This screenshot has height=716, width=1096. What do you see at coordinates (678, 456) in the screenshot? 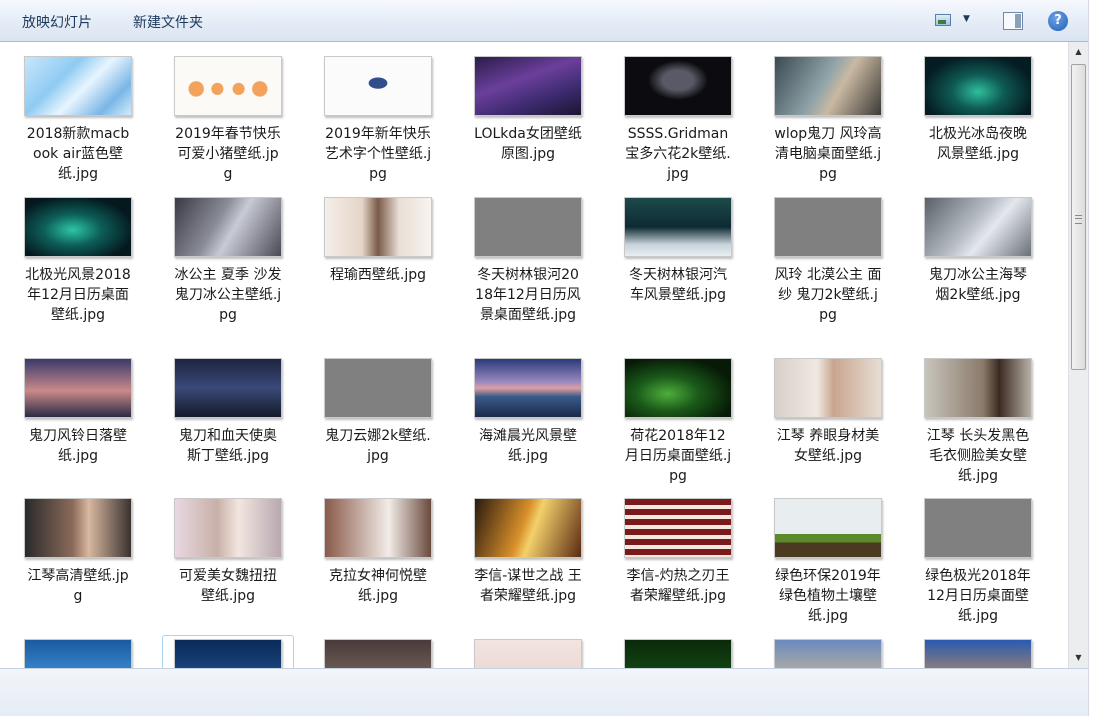
I see `file-name: 荷花2018年12月日历桌面壁纸.jpg` at bounding box center [678, 456].